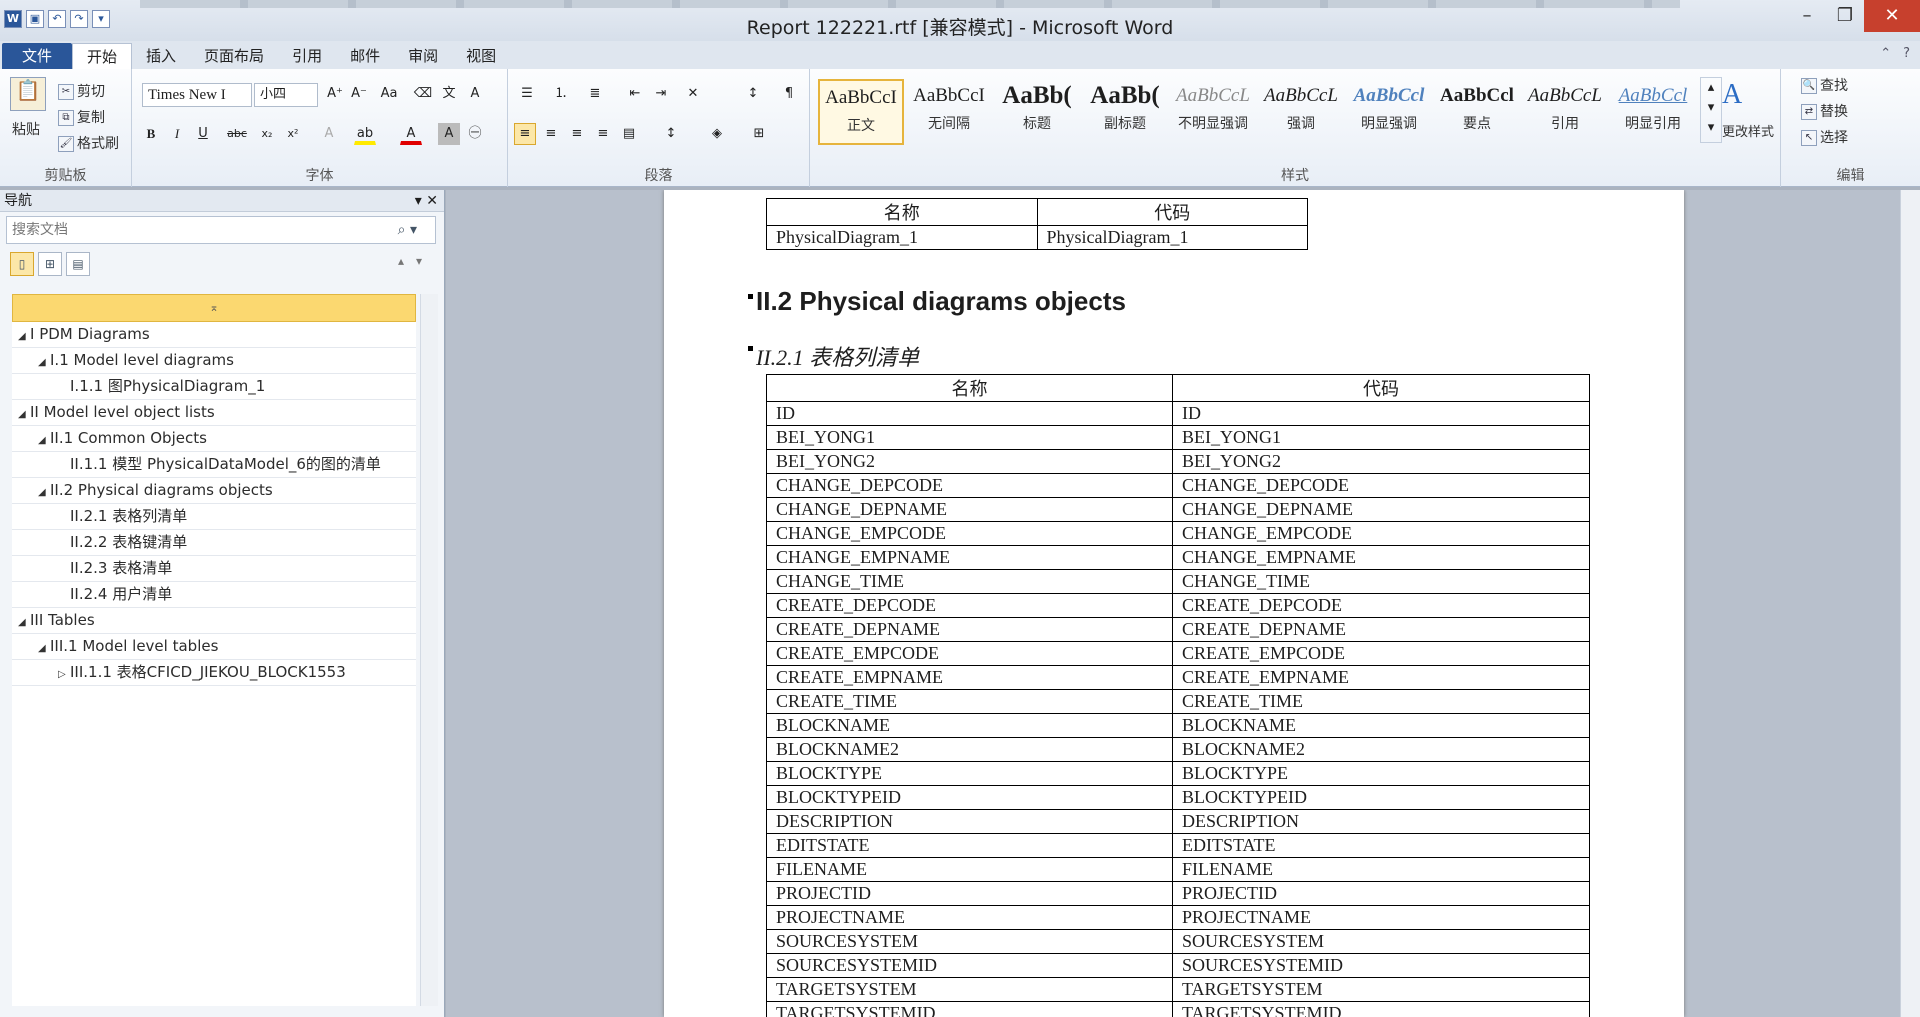 This screenshot has width=1920, height=1017. Describe the element at coordinates (1565, 112) in the screenshot. I see `style-quote: AaBbCcL 引用` at that location.